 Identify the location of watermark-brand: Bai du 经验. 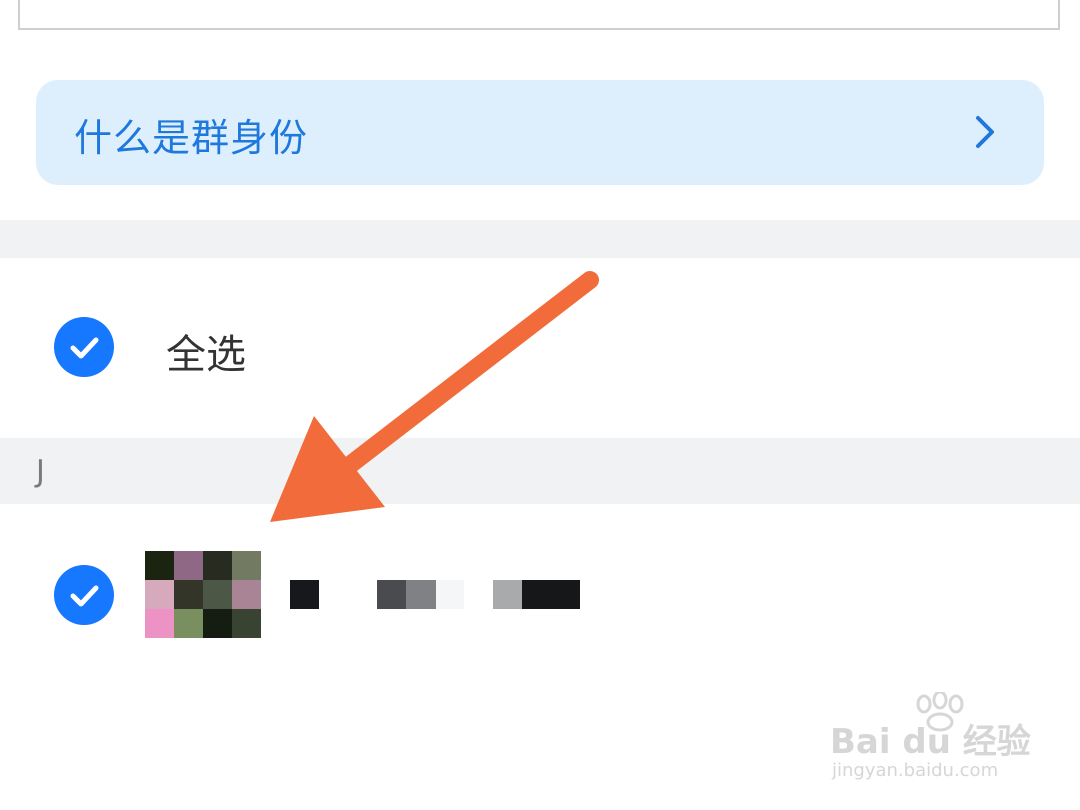
(930, 742).